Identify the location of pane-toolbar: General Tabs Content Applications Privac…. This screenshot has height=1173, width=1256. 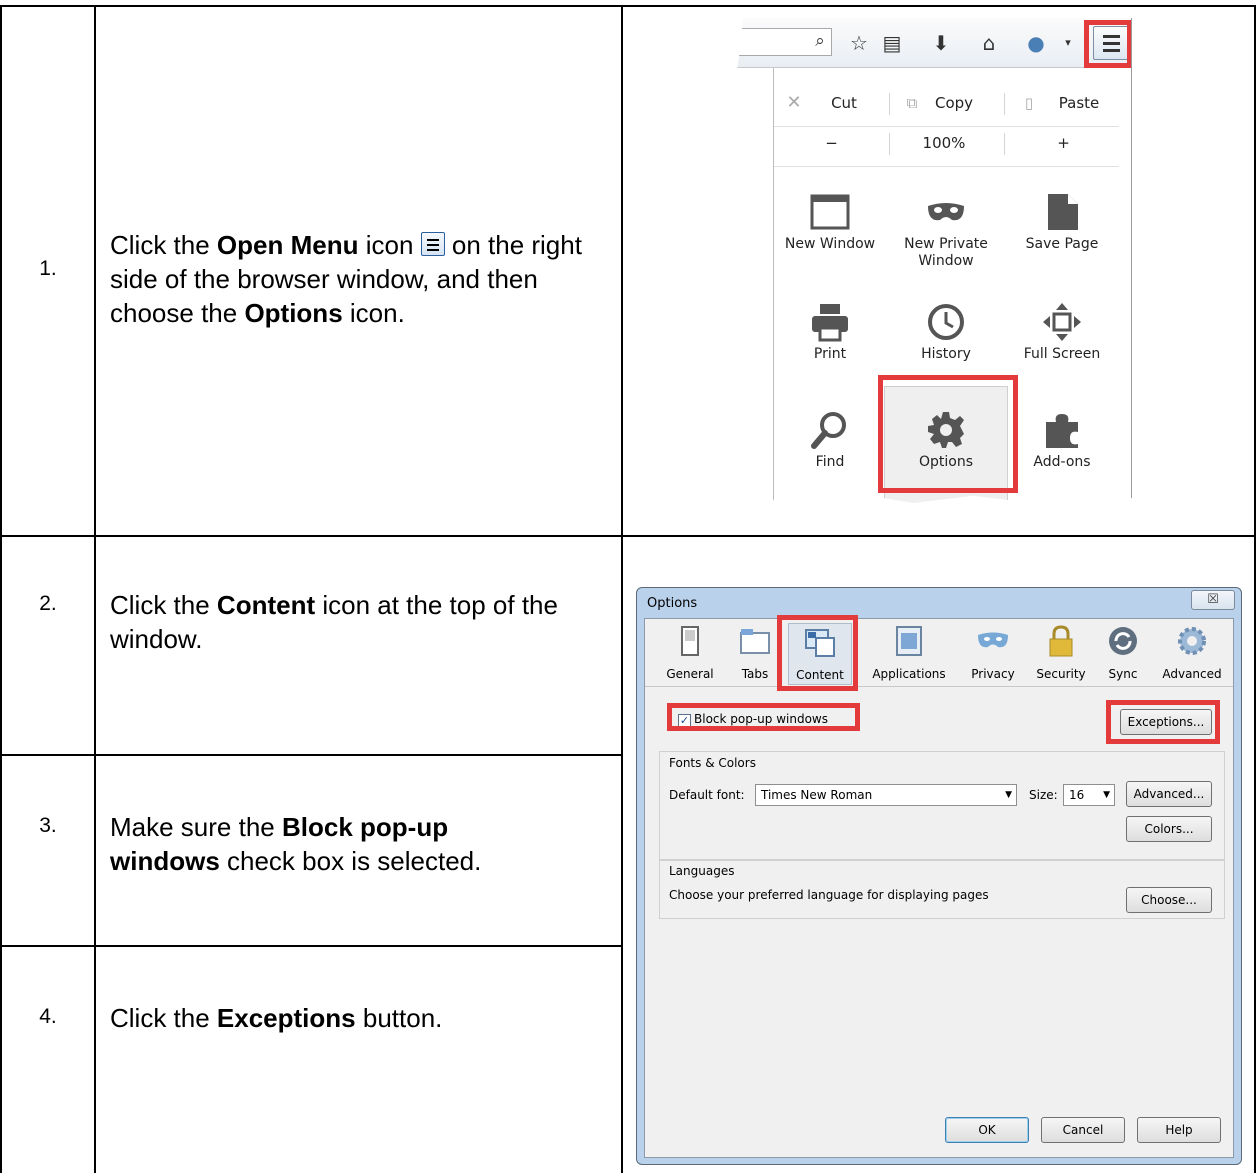
(939, 653).